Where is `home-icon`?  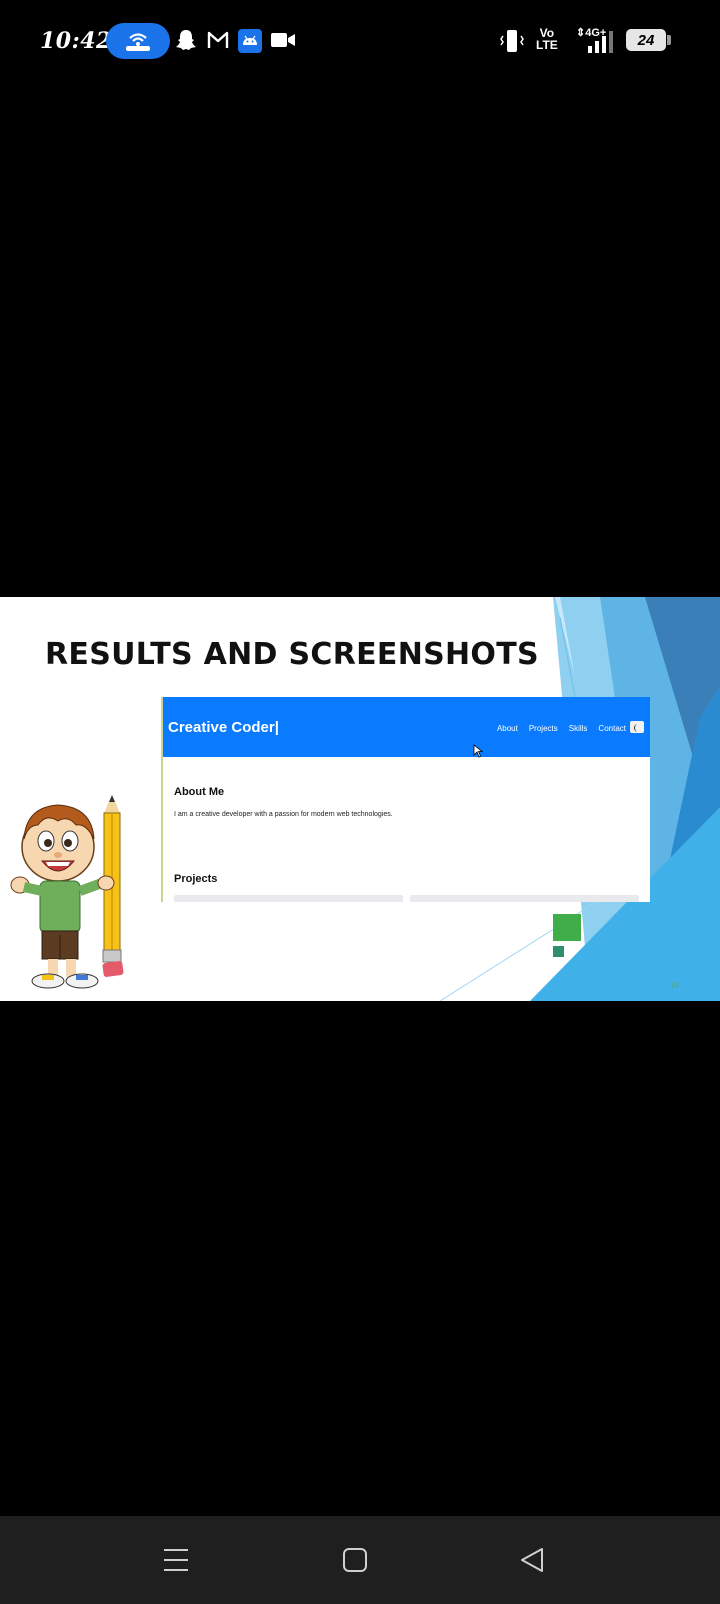
home-icon is located at coordinates (355, 1560).